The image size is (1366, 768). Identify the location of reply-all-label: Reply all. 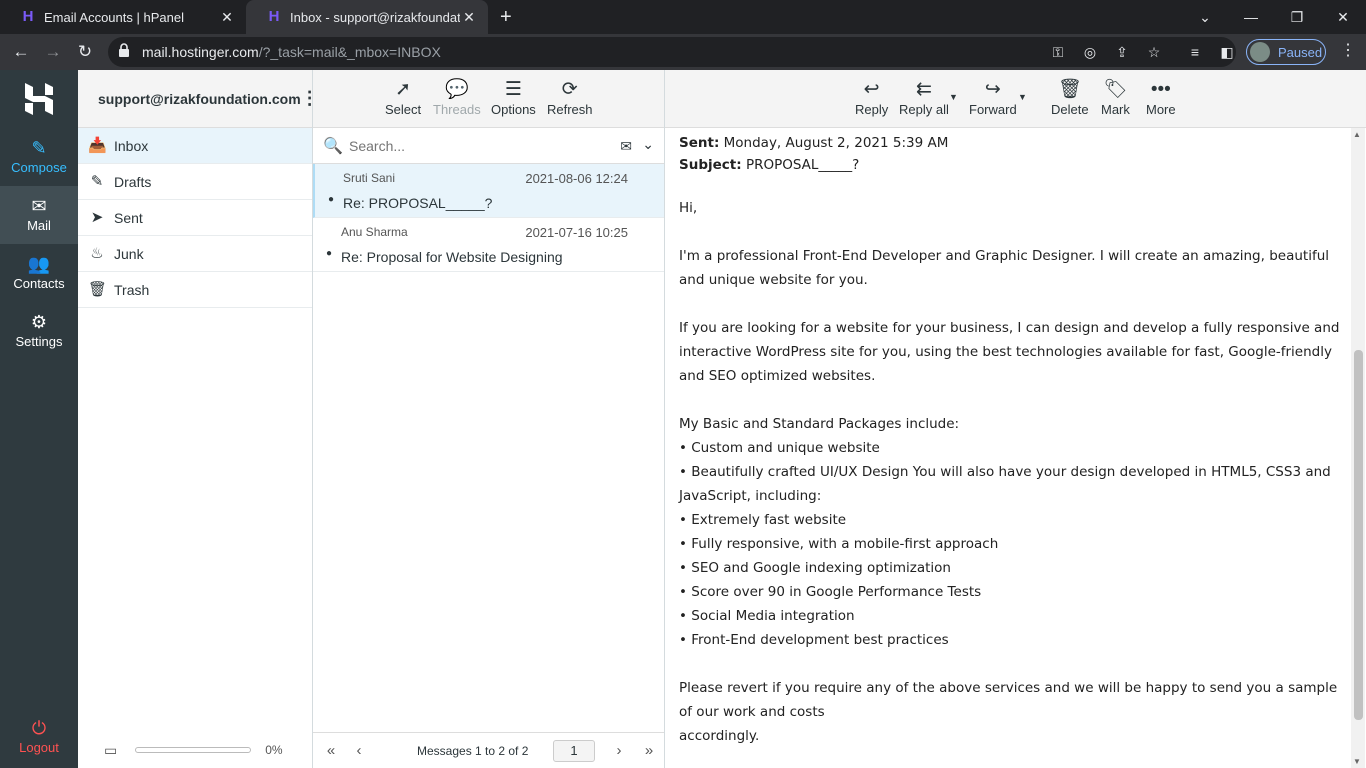
(924, 109).